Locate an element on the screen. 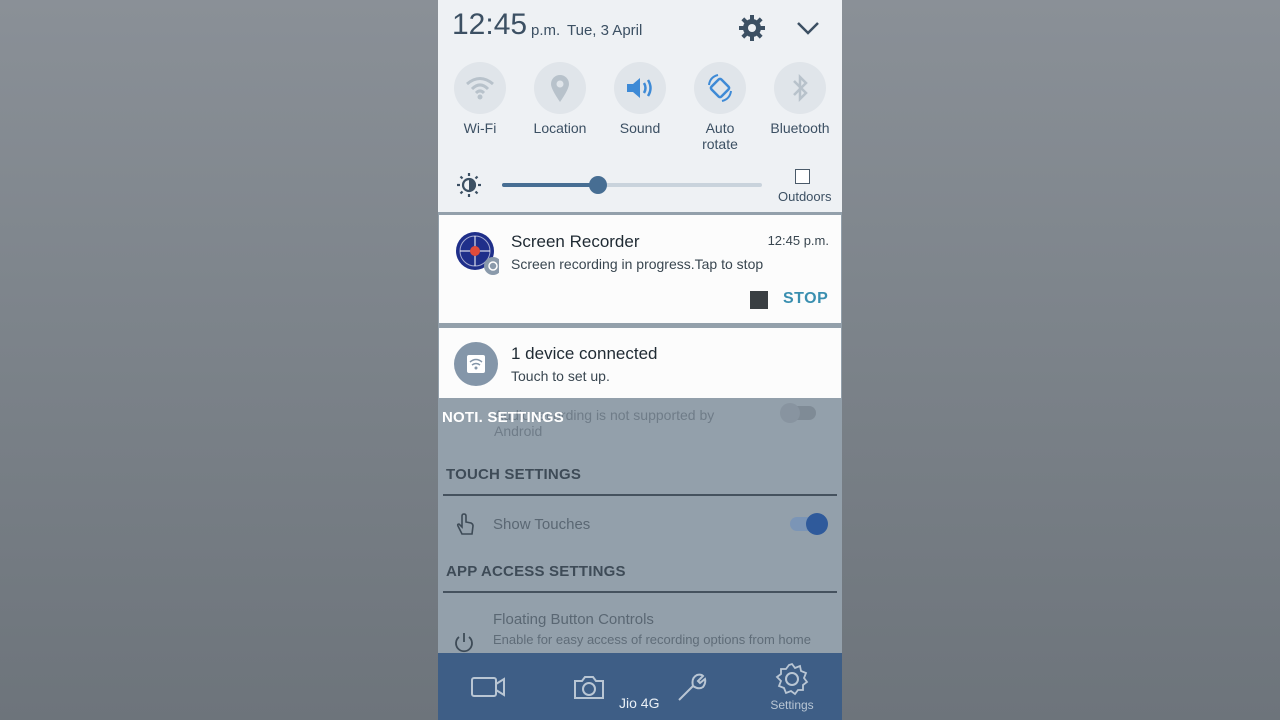  tab-tools is located at coordinates (690, 686).